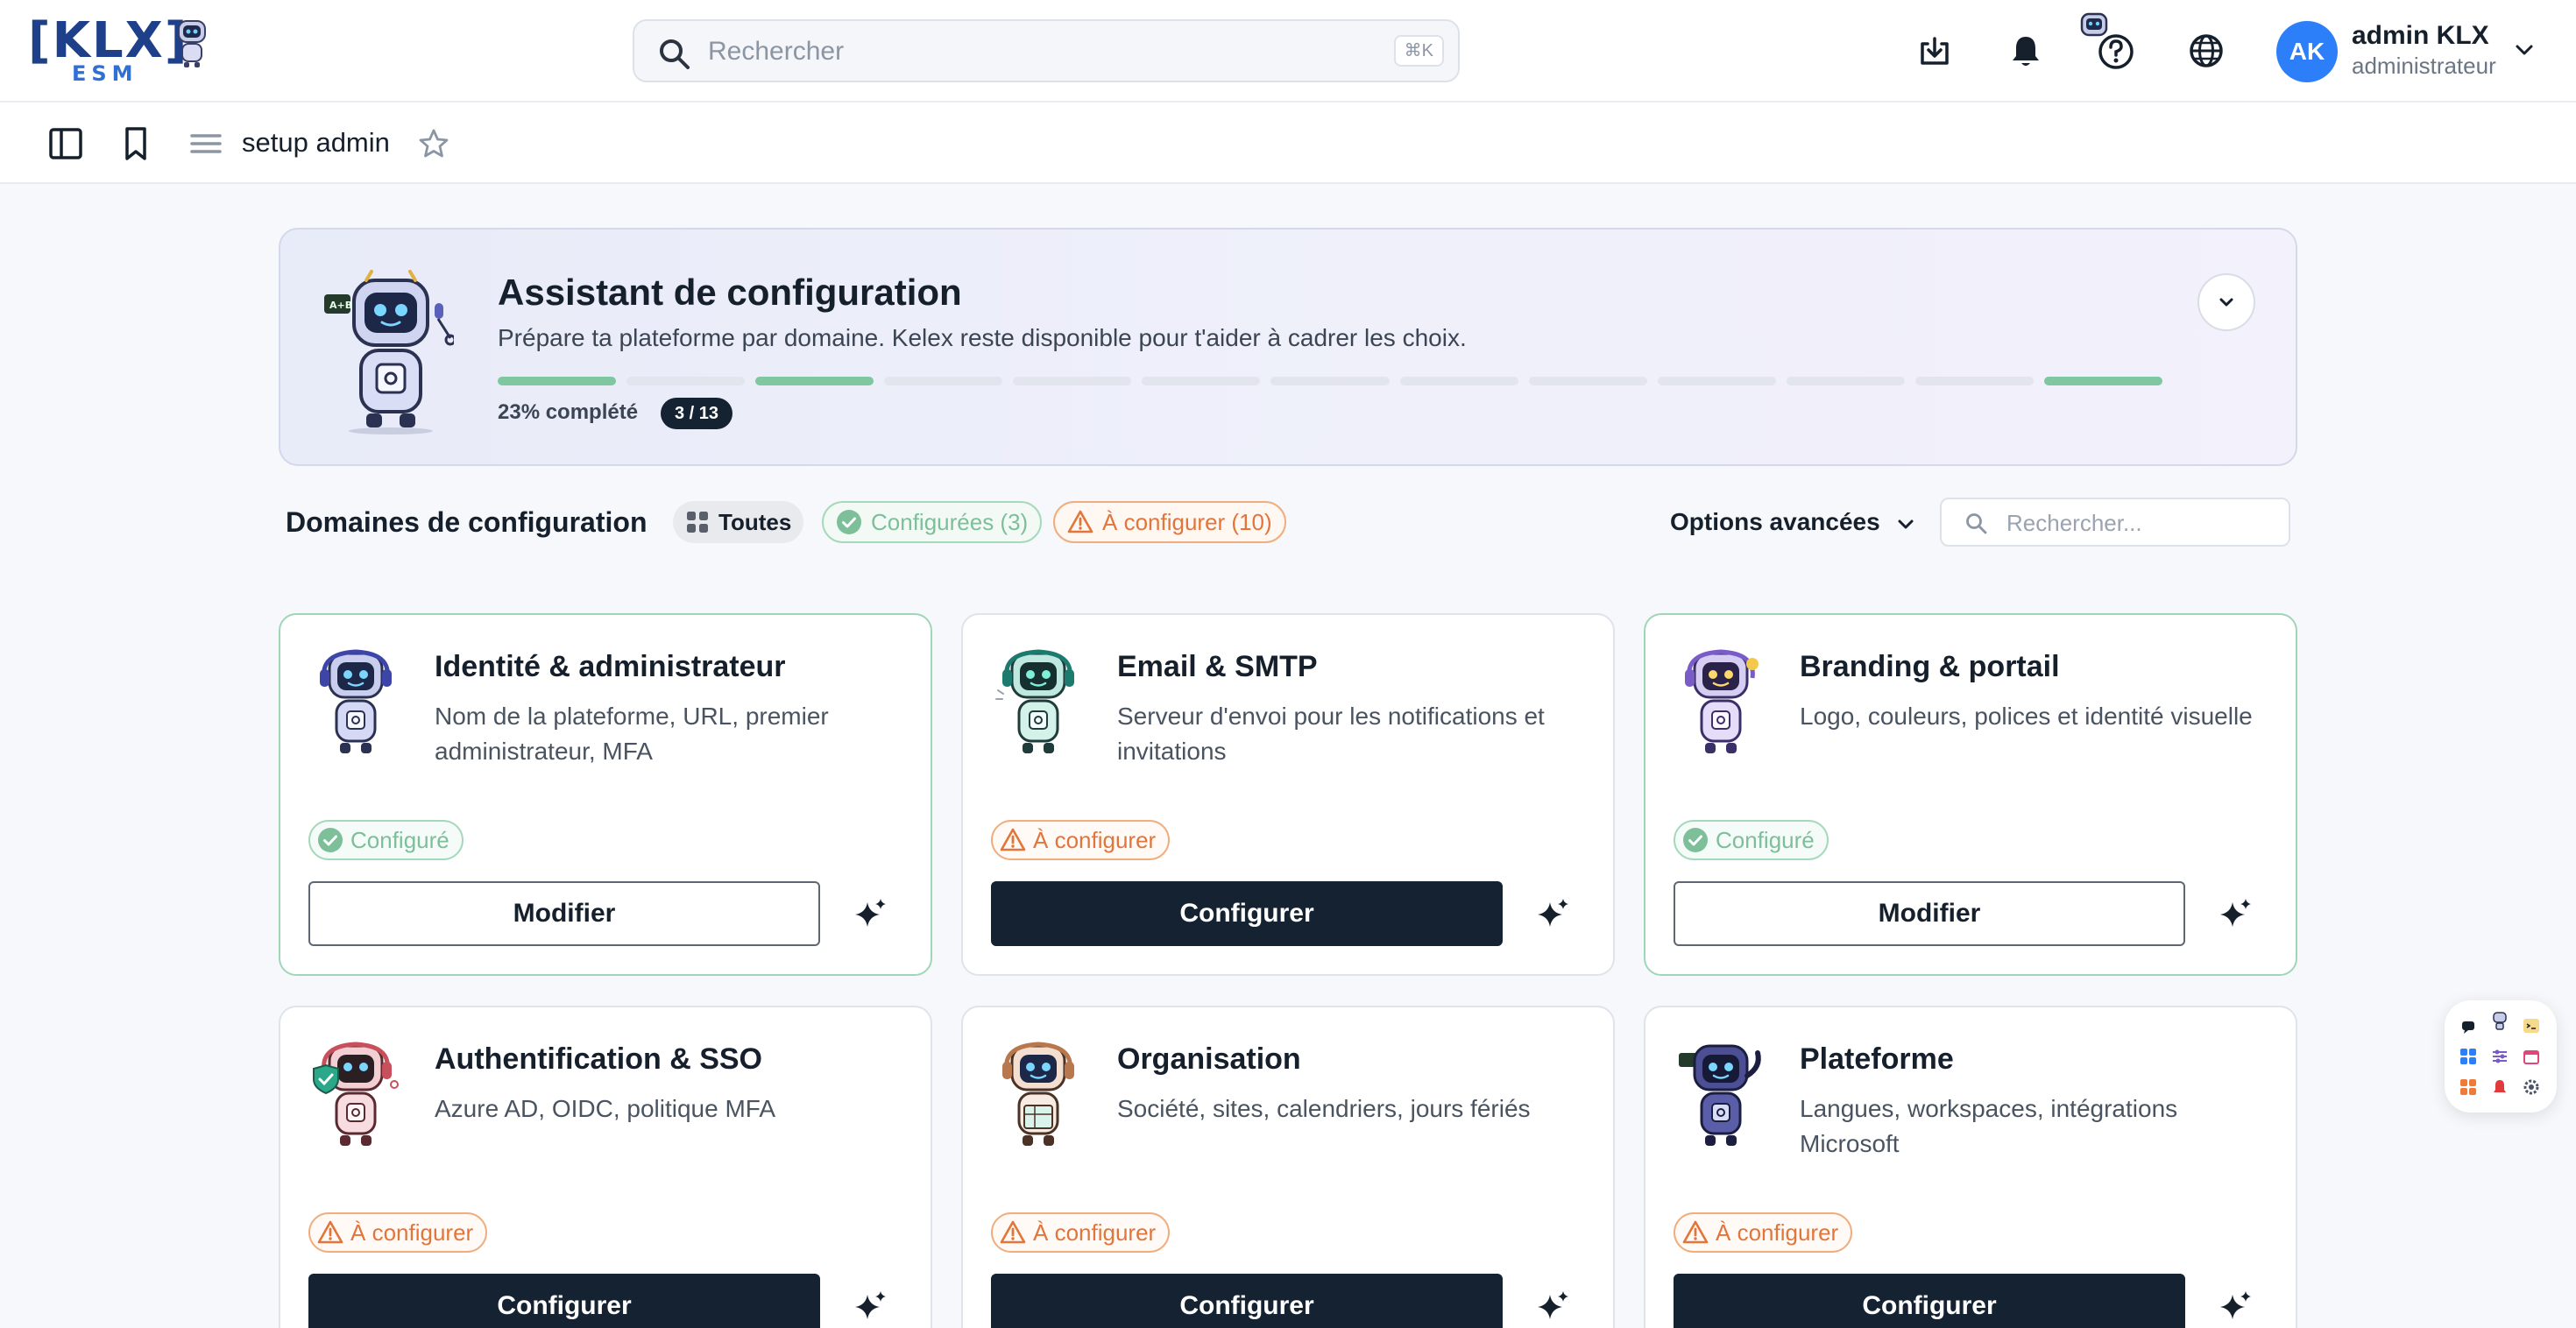 The height and width of the screenshot is (1328, 2576). I want to click on bookmarks-button, so click(135, 143).